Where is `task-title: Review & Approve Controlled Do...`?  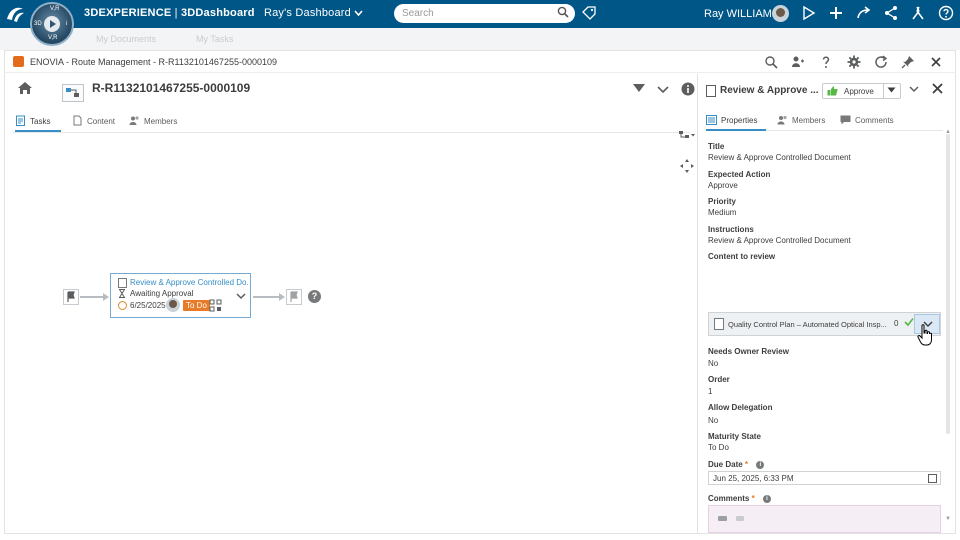
task-title: Review & Approve Controlled Do... is located at coordinates (189, 282).